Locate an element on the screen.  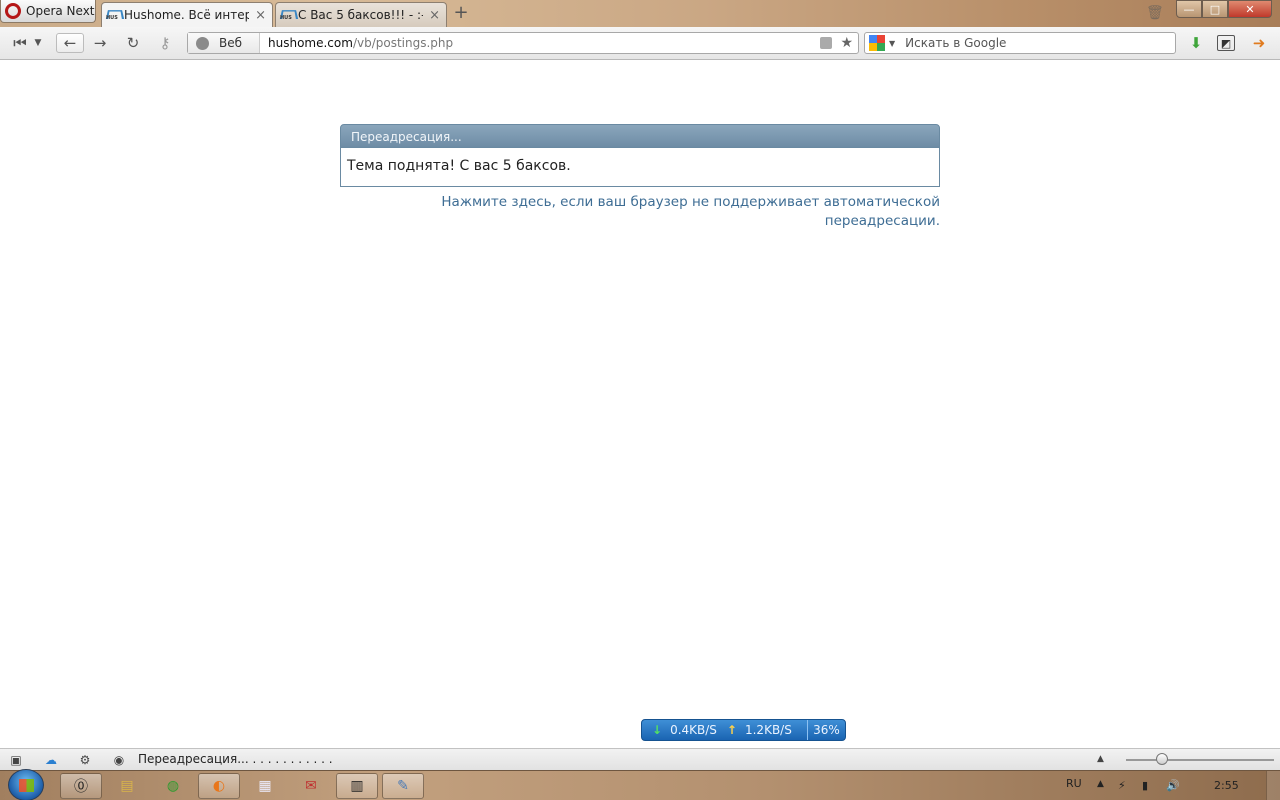
search-engine-dropdown-icon: ▼ is located at coordinates (892, 43).